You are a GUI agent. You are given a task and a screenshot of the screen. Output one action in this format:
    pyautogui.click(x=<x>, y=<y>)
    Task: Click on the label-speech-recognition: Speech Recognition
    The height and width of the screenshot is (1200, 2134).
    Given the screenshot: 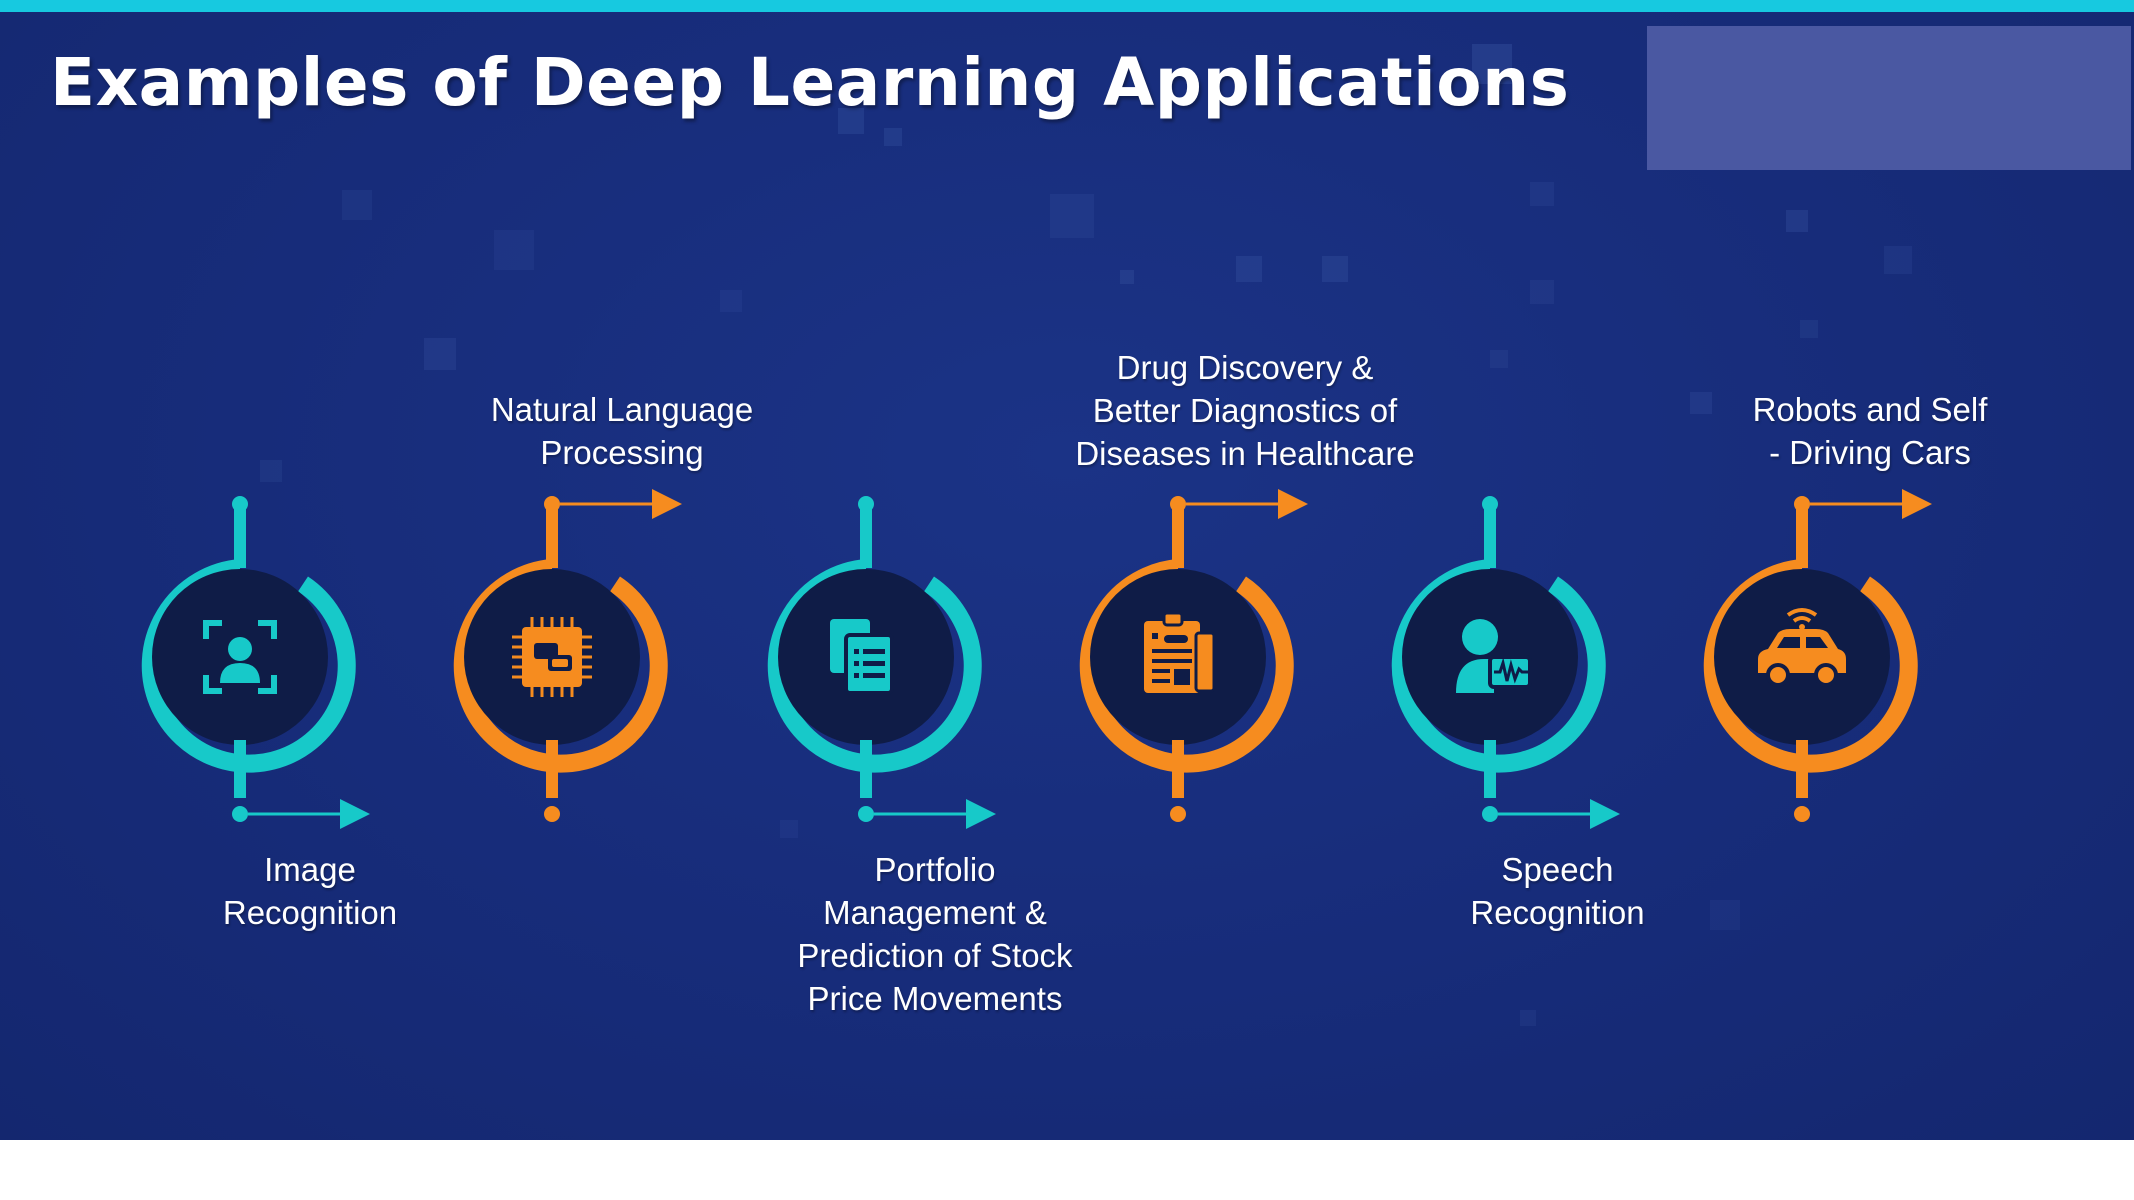 What is the action you would take?
    pyautogui.click(x=1557, y=891)
    